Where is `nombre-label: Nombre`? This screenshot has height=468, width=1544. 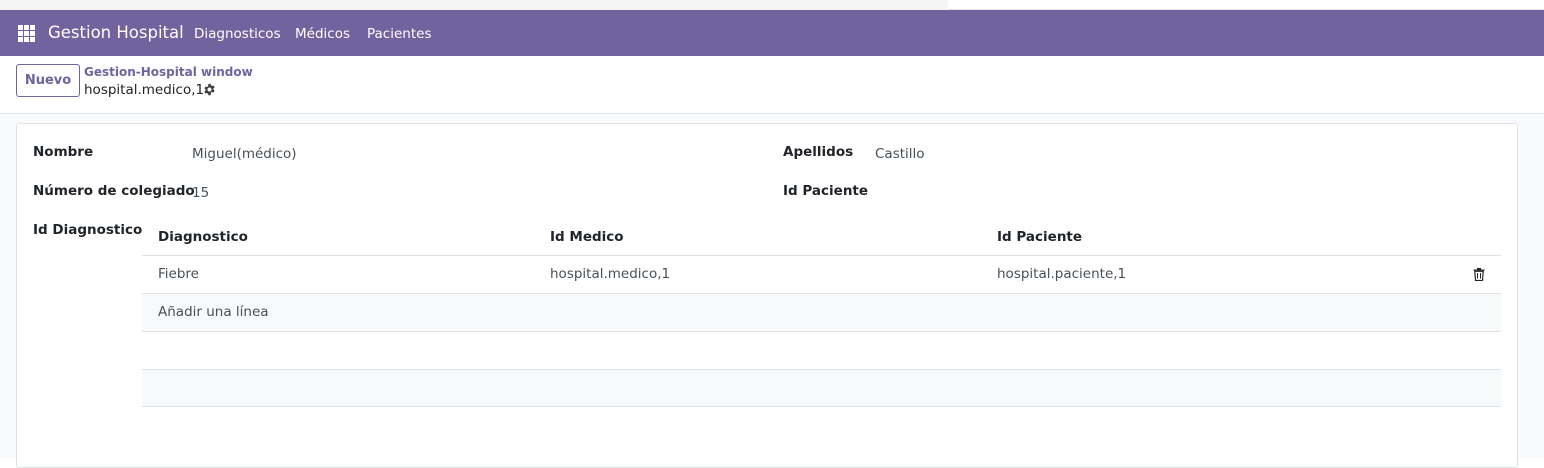 nombre-label: Nombre is located at coordinates (63, 152).